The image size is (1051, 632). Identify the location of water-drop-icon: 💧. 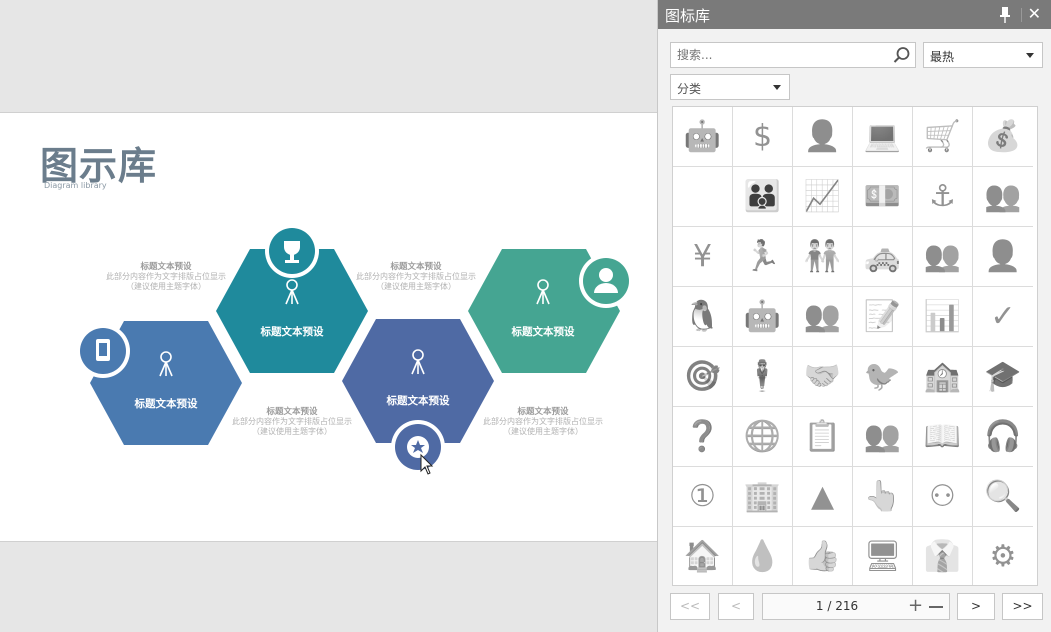
(762, 556).